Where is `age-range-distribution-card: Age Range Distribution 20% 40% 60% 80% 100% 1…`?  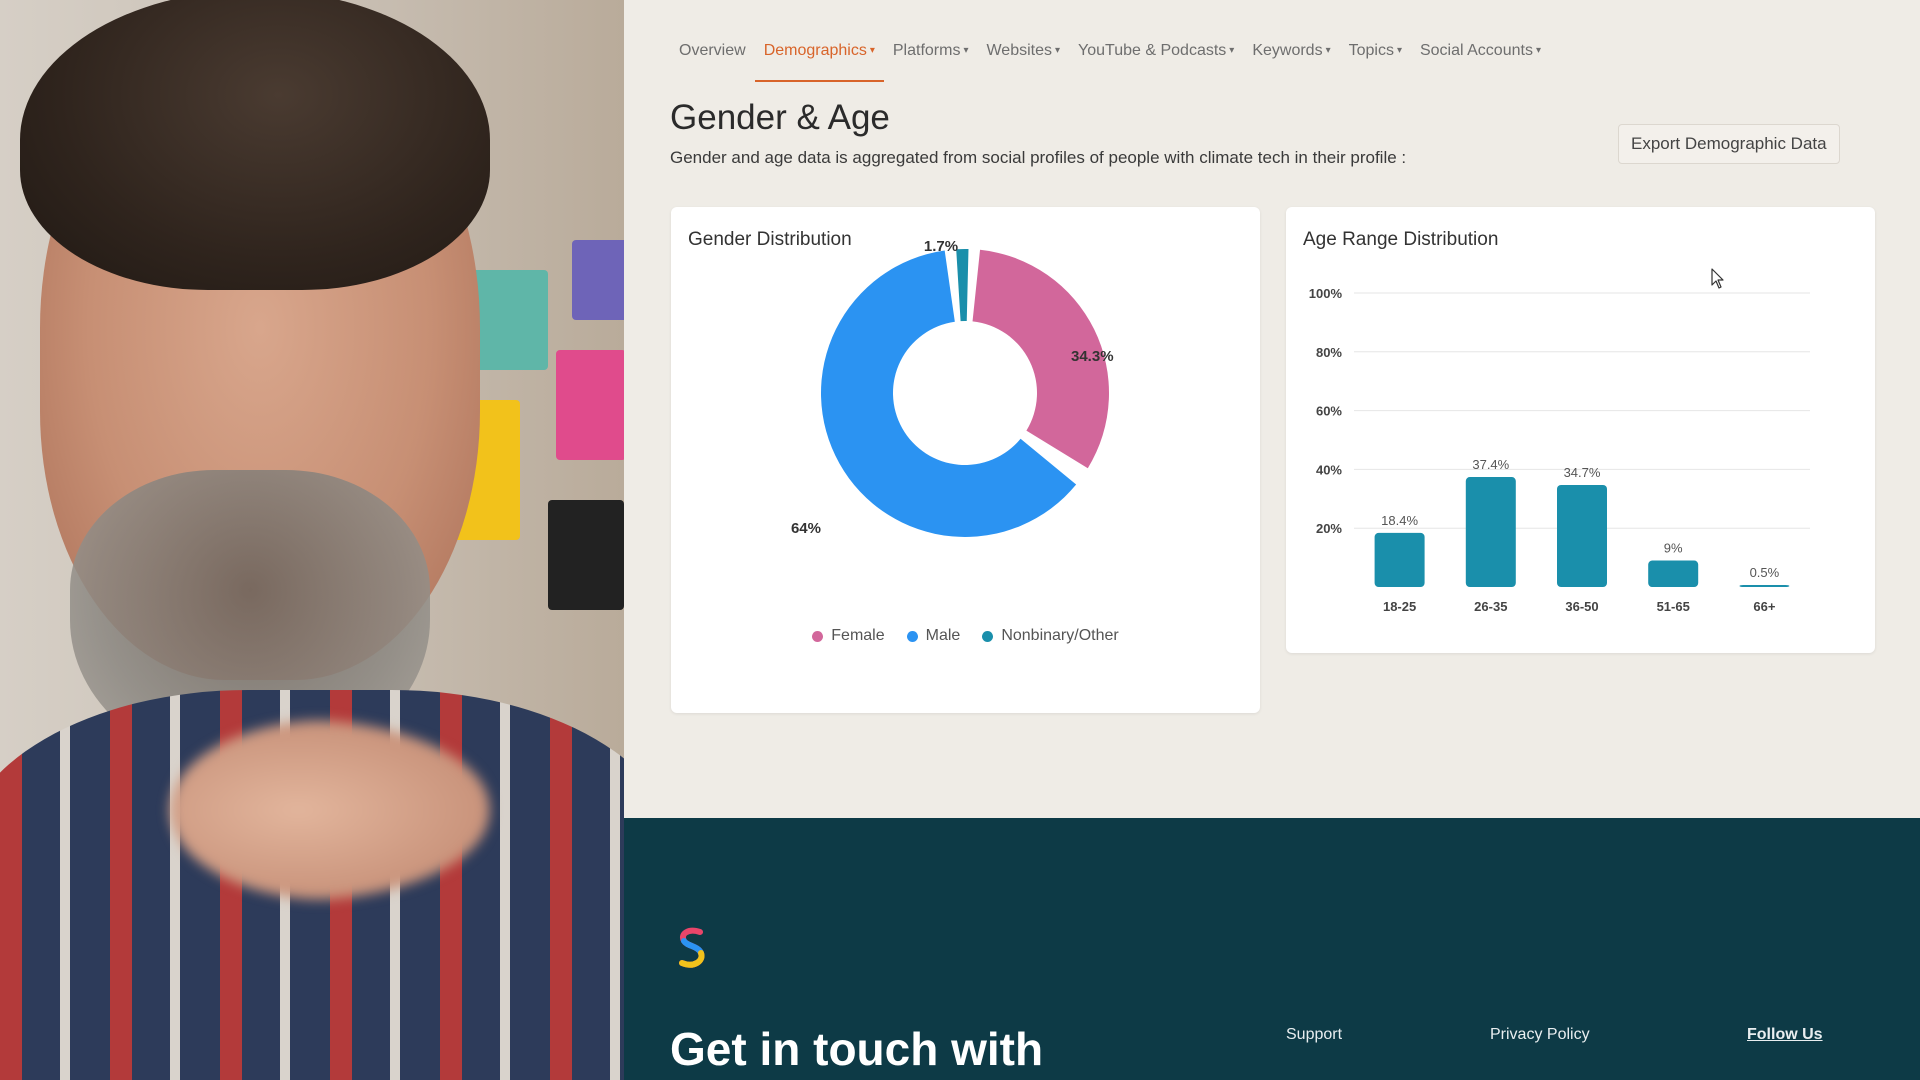
age-range-distribution-card: Age Range Distribution 20% 40% 60% 80% 100% 1… is located at coordinates (1580, 430).